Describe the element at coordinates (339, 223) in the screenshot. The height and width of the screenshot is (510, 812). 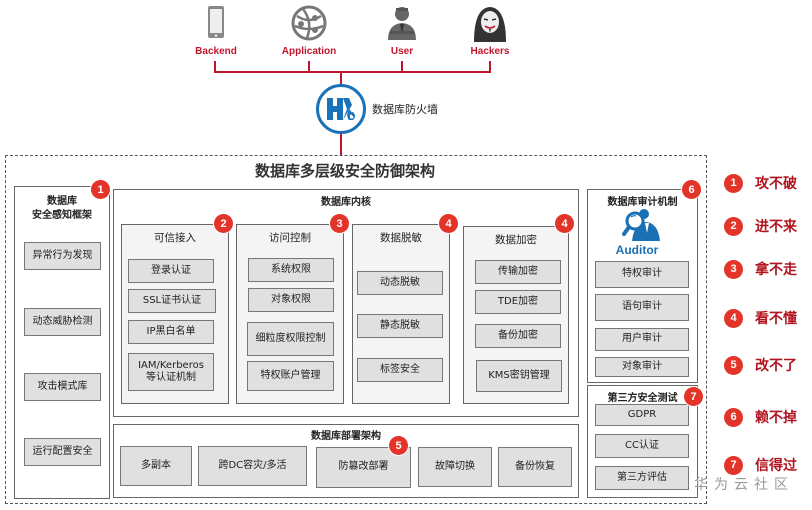
I see `badge-3: 3` at that location.